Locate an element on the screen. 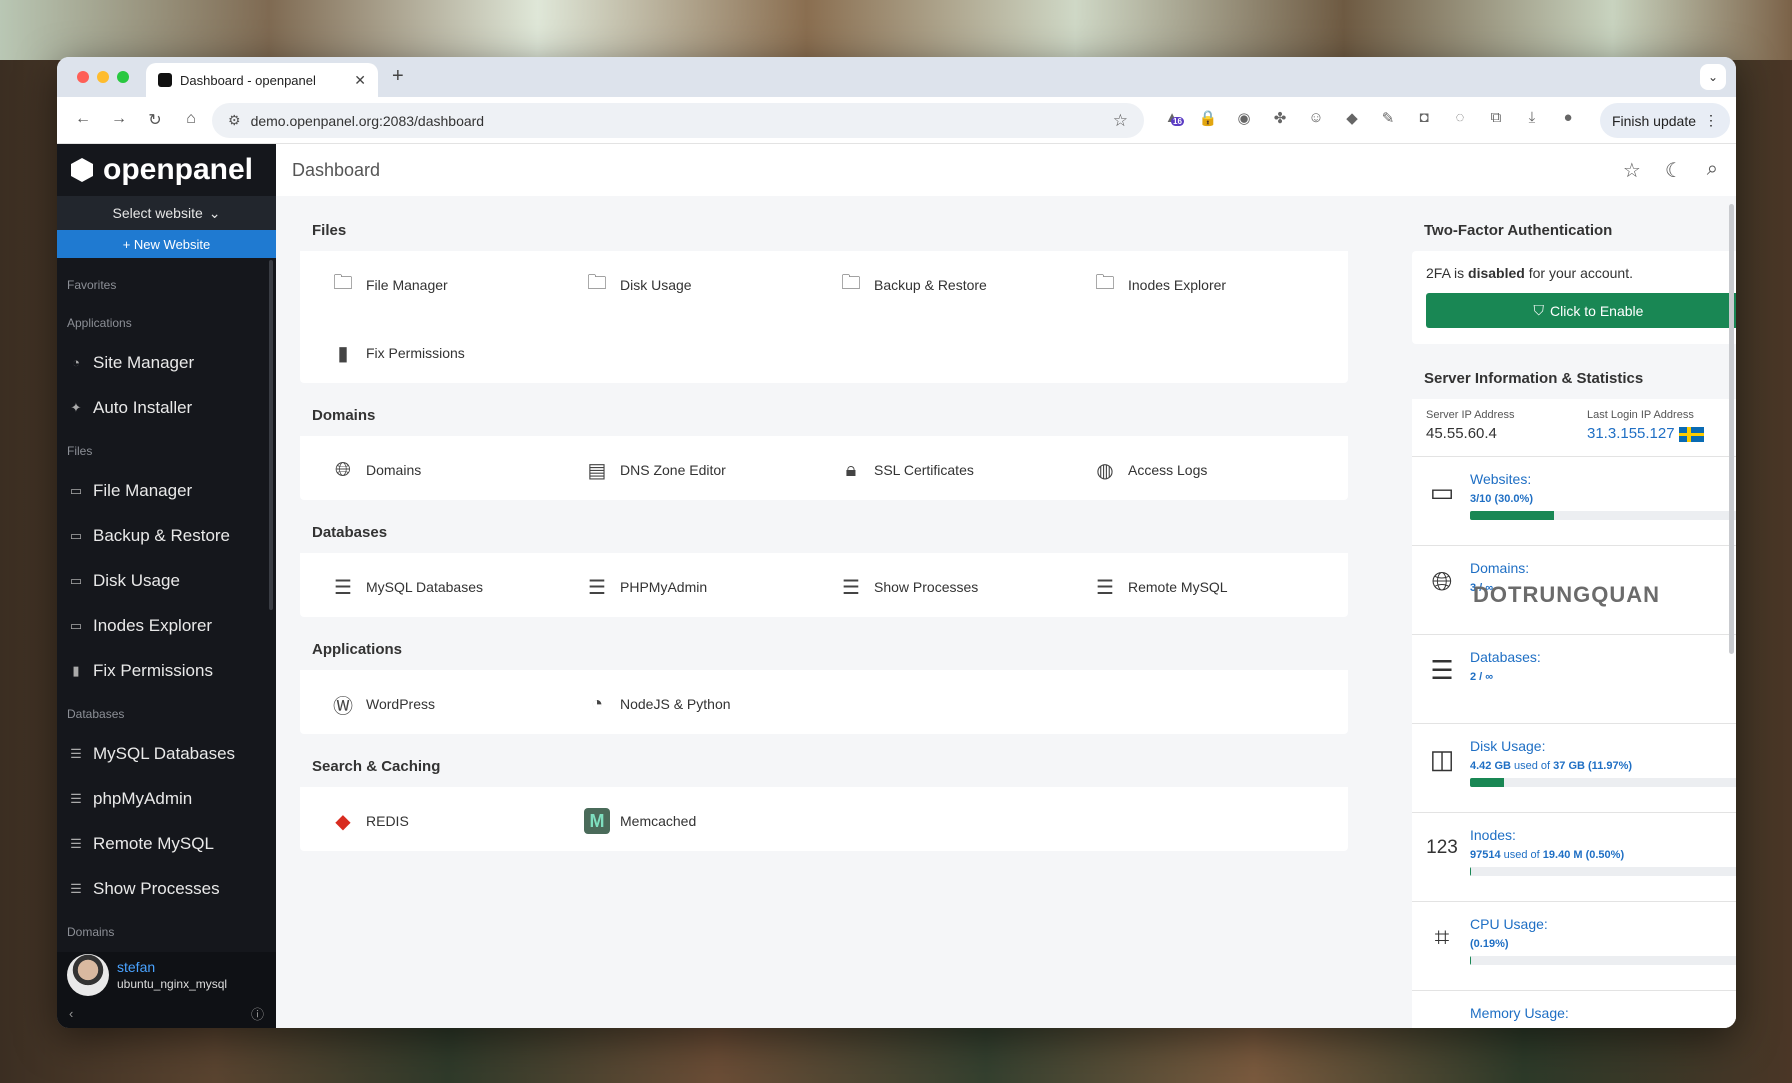 The image size is (1792, 1083). stat-title: Databases: is located at coordinates (1603, 657).